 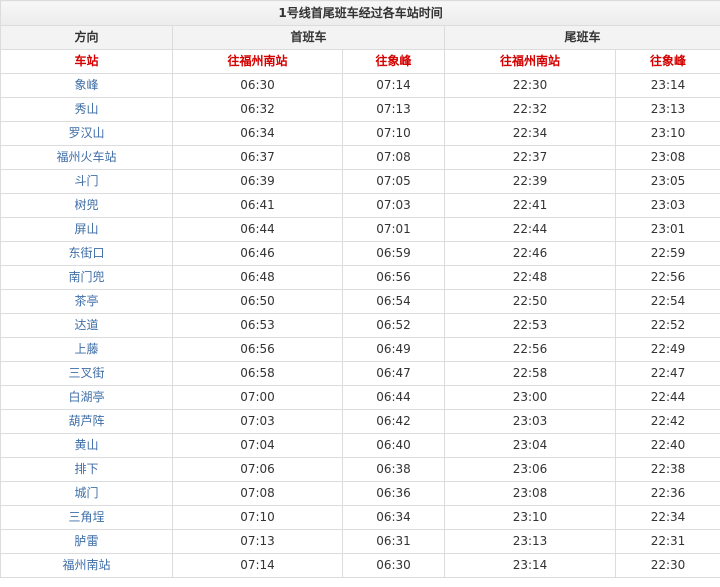 I want to click on first-to-fuzhou-south-cell: 06:44, so click(x=257, y=229).